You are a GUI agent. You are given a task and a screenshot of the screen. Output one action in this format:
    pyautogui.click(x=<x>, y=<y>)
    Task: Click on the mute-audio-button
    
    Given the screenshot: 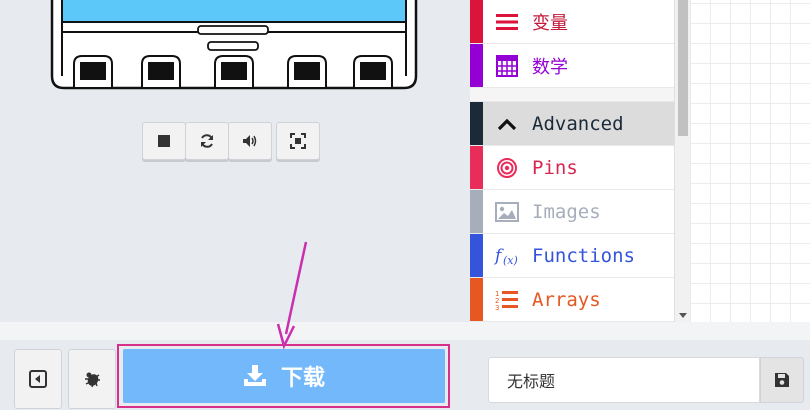 What is the action you would take?
    pyautogui.click(x=250, y=141)
    